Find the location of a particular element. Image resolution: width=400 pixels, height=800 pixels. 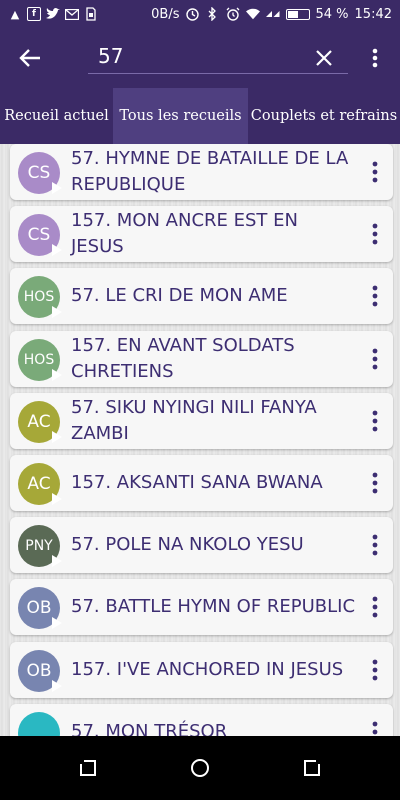

back-nav-button is located at coordinates (312, 768).